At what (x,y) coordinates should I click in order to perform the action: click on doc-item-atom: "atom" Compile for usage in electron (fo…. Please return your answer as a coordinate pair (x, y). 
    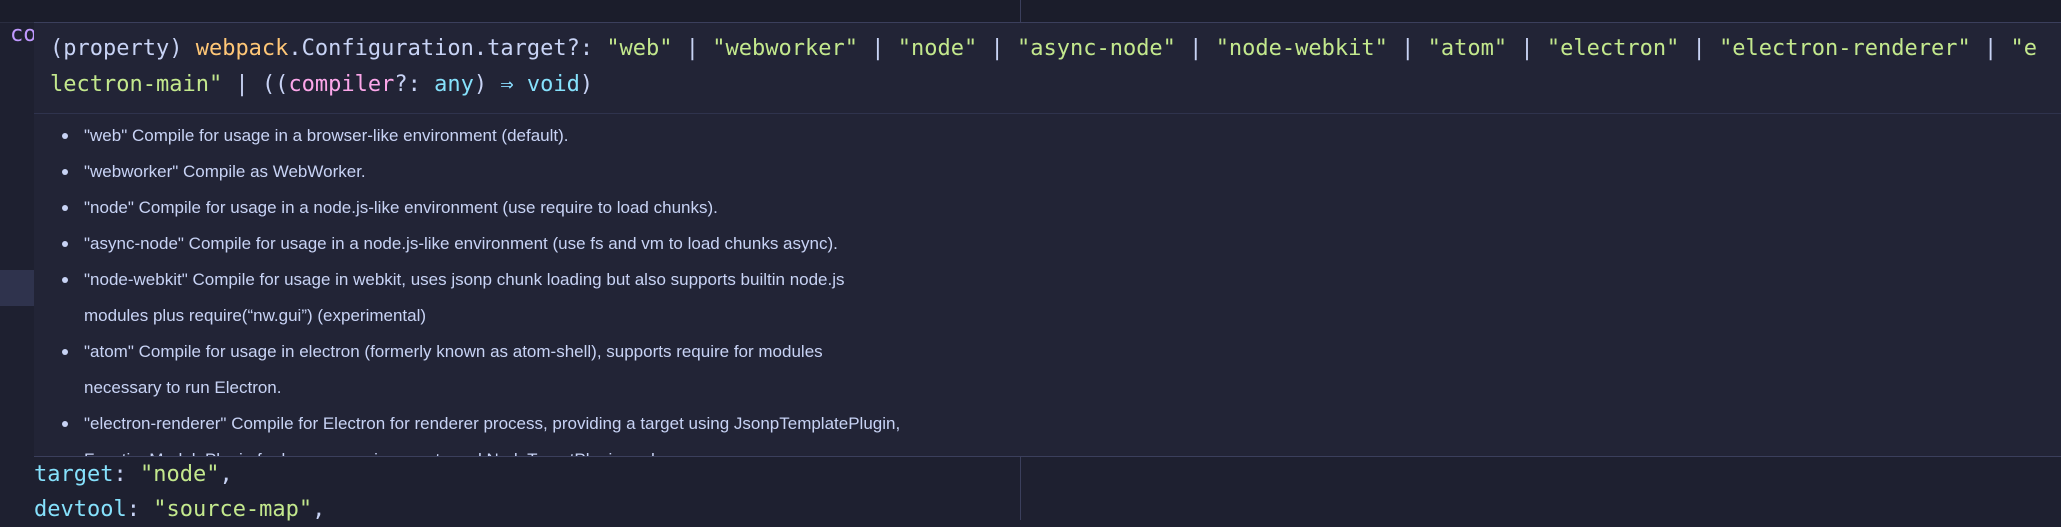
    Looking at the image, I should click on (483, 370).